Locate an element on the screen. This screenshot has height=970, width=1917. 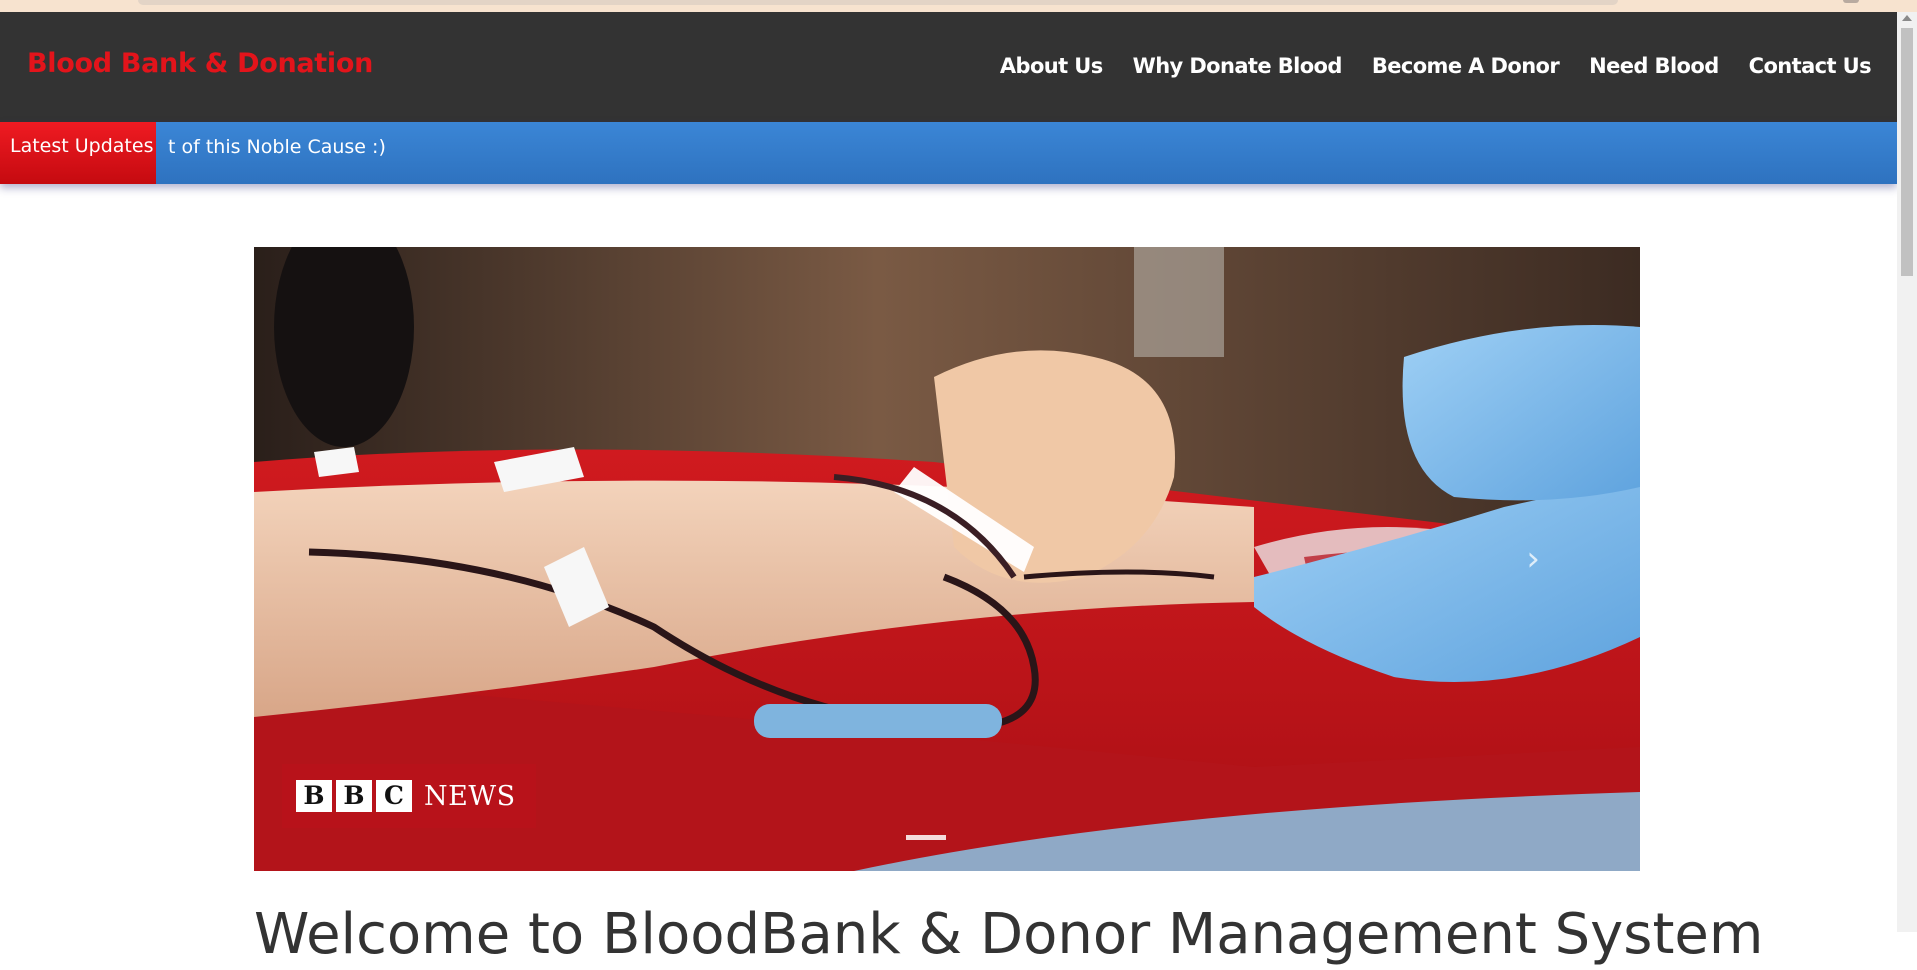
nav-need-blood: Need Blood is located at coordinates (1654, 66).